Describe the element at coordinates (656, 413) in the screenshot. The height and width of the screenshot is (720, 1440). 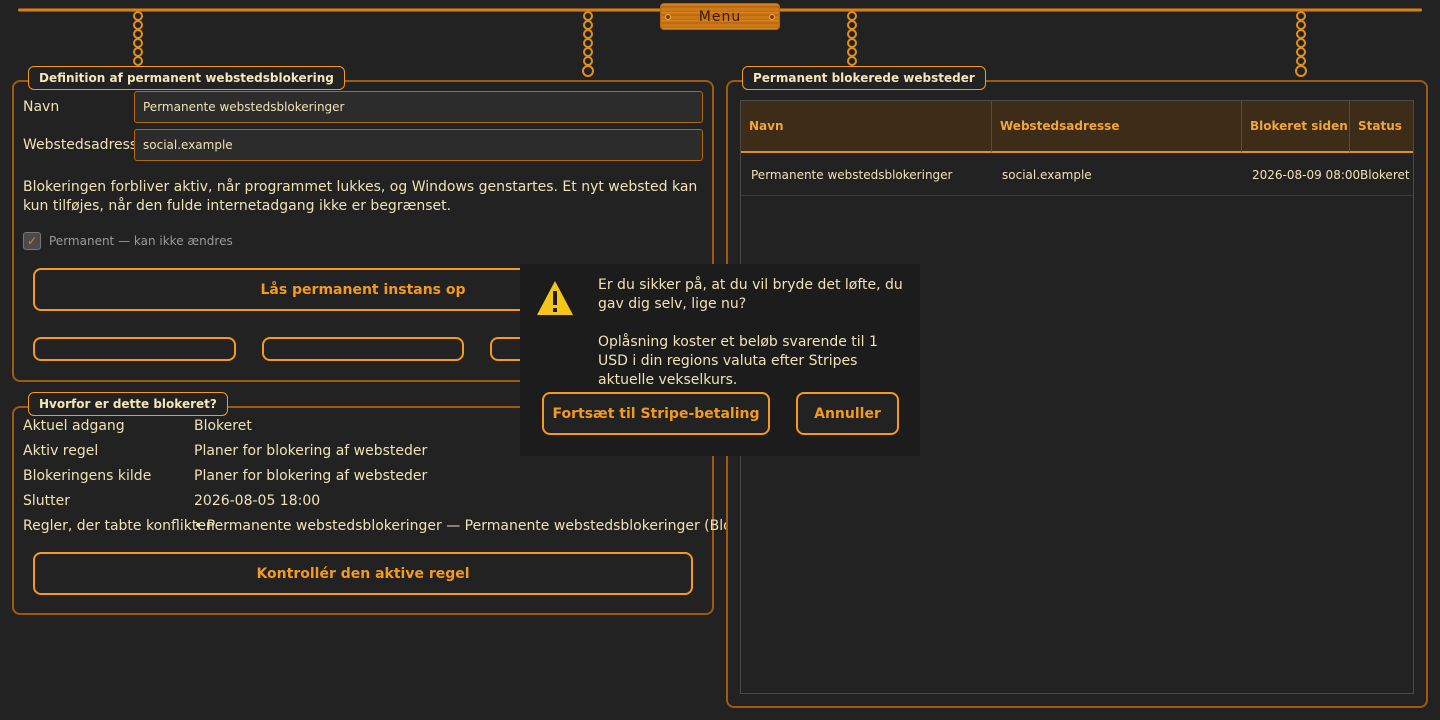
I see `continue-stripe-payment-button: Fortsæt til Stripe-betaling` at that location.